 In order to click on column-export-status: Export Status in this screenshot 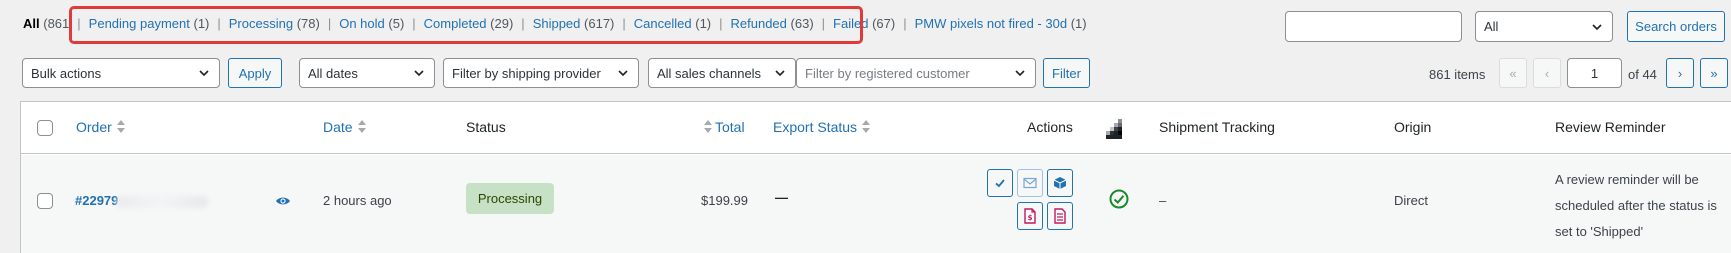, I will do `click(822, 127)`.